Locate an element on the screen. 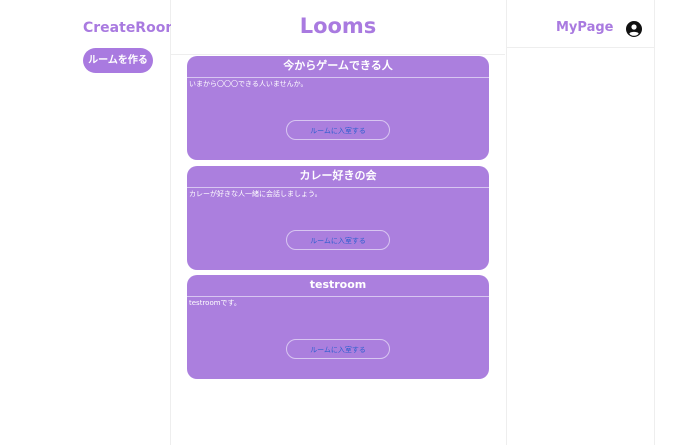 The height and width of the screenshot is (445, 700). create-room-title: CreateRoom is located at coordinates (131, 28).